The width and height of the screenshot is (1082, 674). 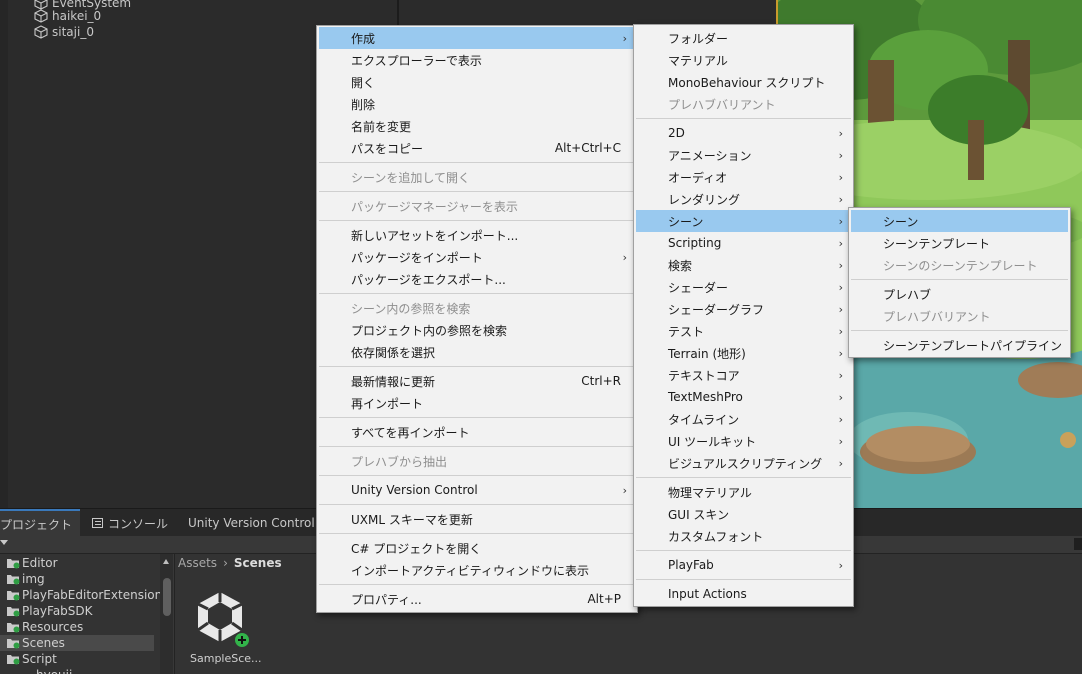 What do you see at coordinates (695, 243) in the screenshot?
I see `menu-item-label: Scripting` at bounding box center [695, 243].